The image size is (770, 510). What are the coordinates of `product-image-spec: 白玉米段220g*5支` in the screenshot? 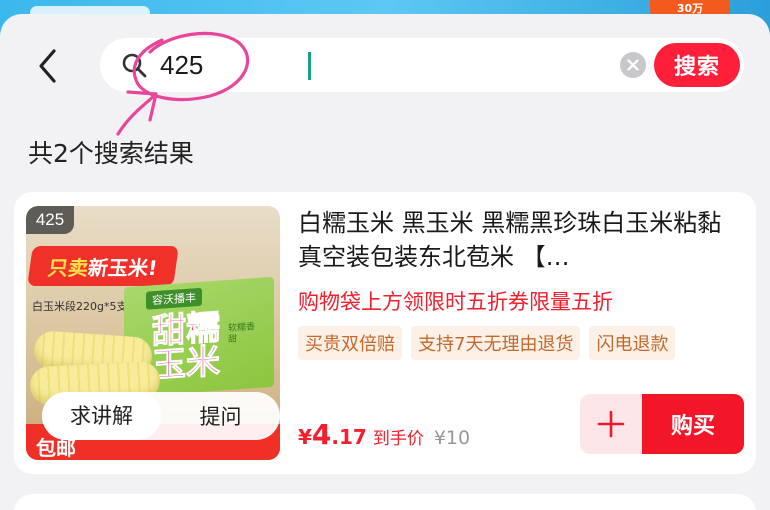 It's located at (80, 306).